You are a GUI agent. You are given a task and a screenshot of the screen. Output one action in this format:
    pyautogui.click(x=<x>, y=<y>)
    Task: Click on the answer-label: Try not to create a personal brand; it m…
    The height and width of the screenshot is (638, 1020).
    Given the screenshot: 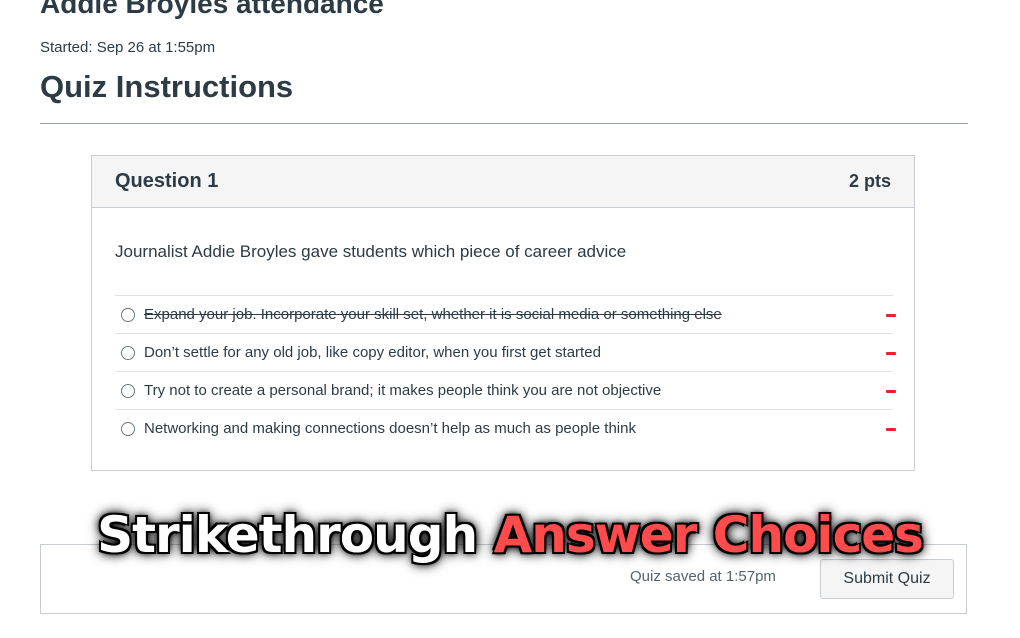 What is the action you would take?
    pyautogui.click(x=403, y=390)
    